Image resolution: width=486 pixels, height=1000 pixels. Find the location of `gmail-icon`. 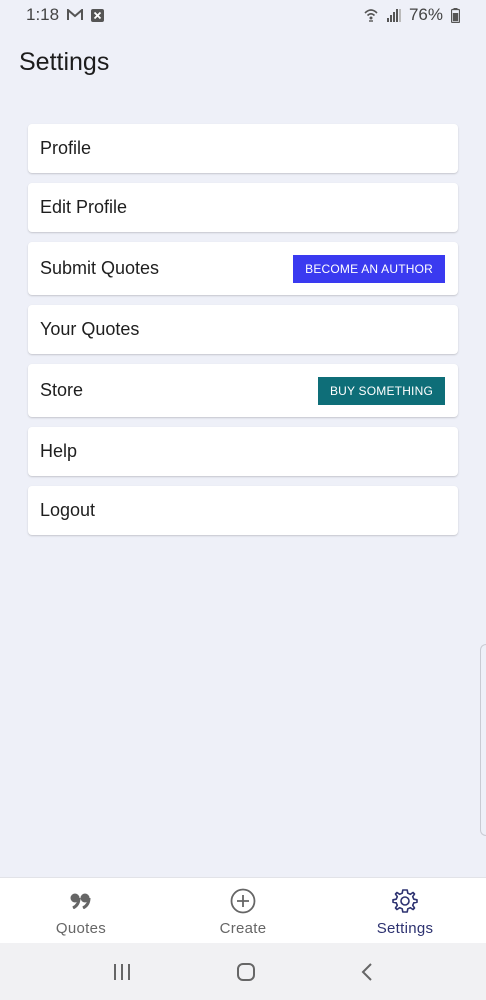

gmail-icon is located at coordinates (75, 15).